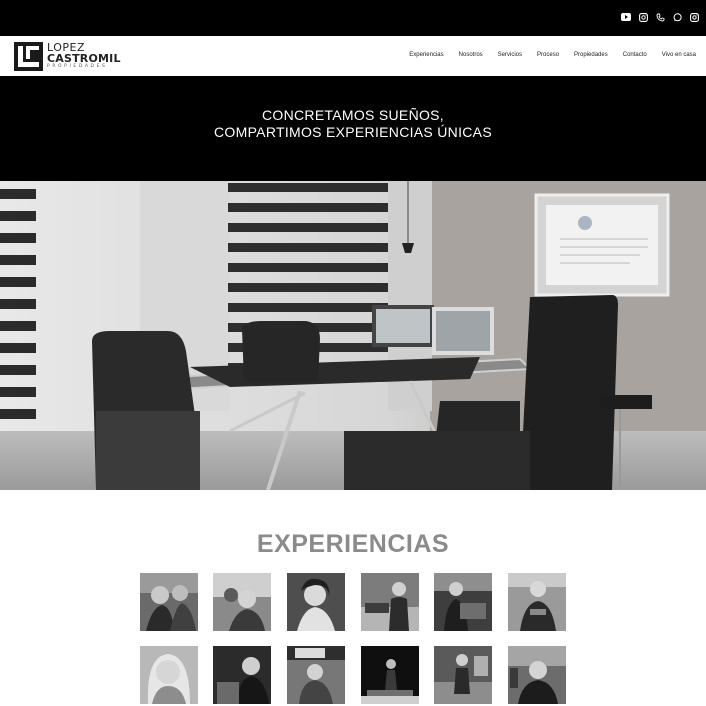 This screenshot has width=706, height=706. Describe the element at coordinates (548, 55) in the screenshot. I see `nav-item-proceso: Proceso` at that location.